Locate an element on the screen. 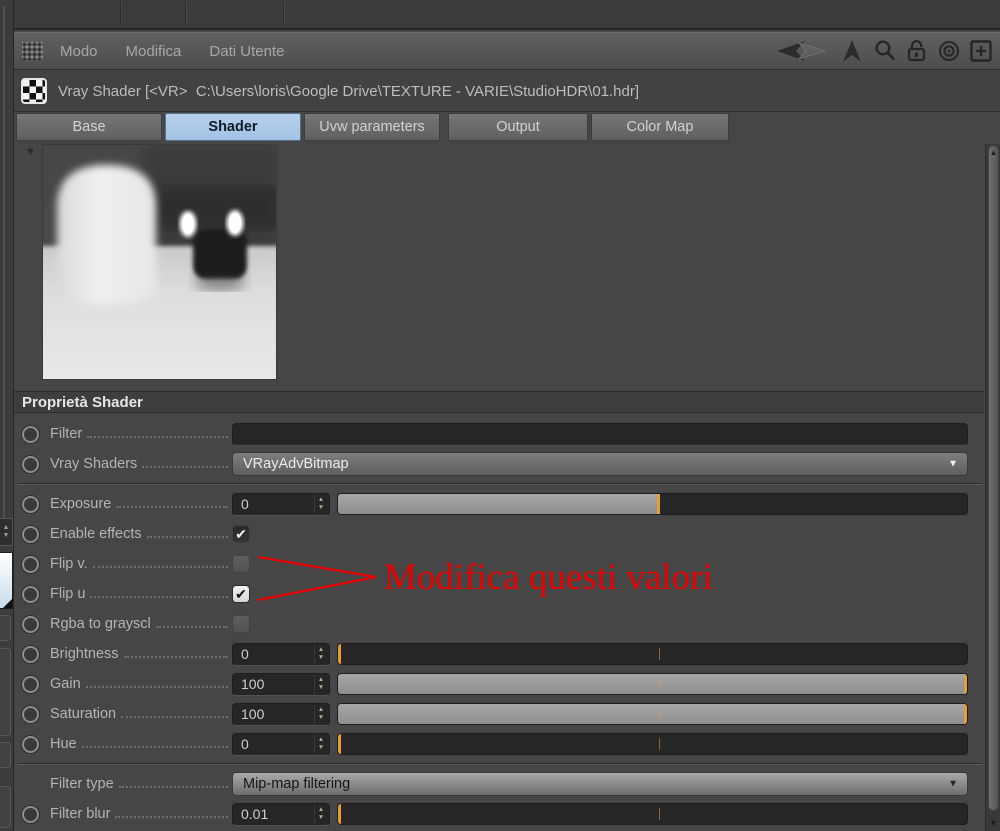  filter-type-dropdown: Mip-map filtering ▼ is located at coordinates (600, 784).